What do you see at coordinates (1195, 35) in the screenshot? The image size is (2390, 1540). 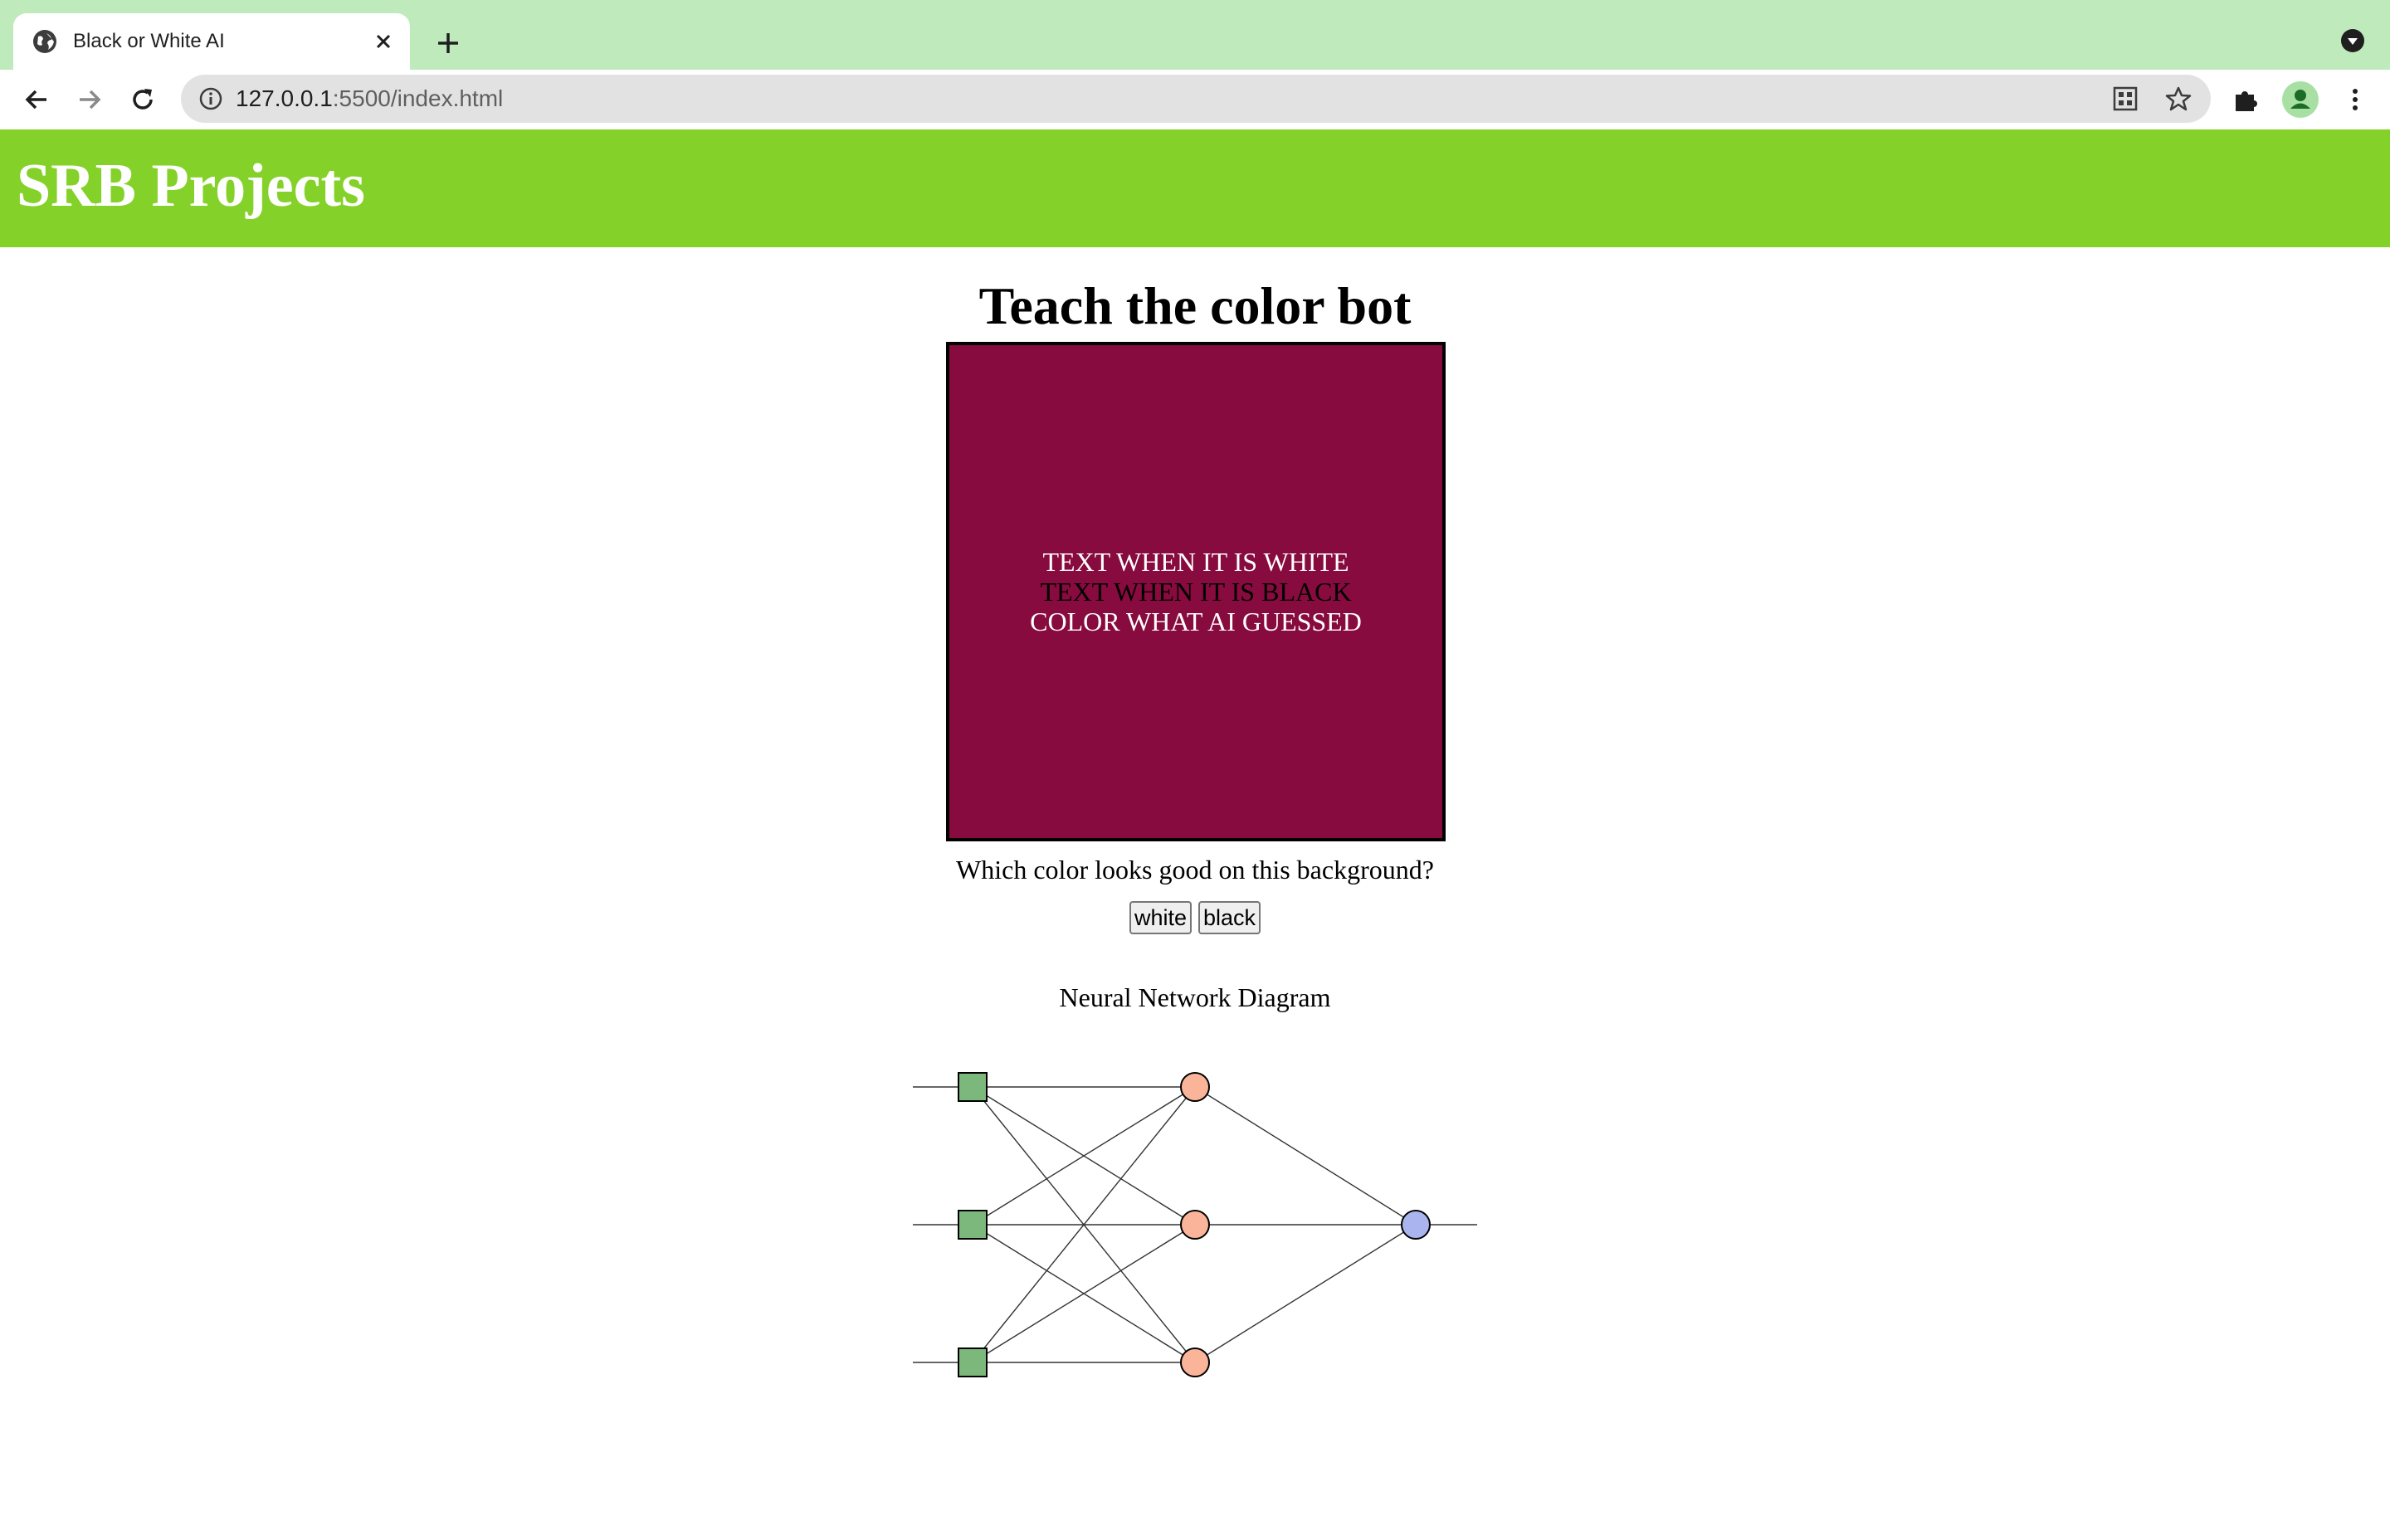 I see `browser-tabstrip: Black or White AI` at bounding box center [1195, 35].